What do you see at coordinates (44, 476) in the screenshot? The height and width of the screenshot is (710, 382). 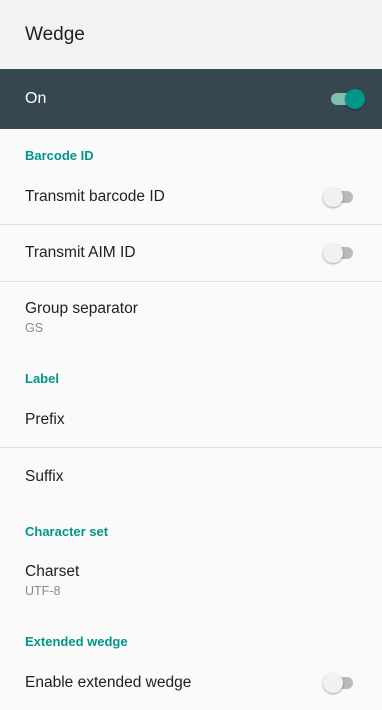 I see `pref-title: Suffix` at bounding box center [44, 476].